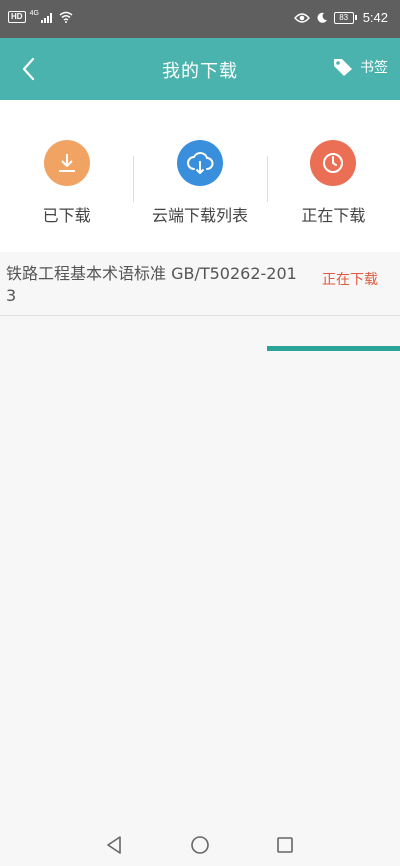 The width and height of the screenshot is (400, 866). Describe the element at coordinates (301, 17) in the screenshot. I see `eye-icon` at that location.